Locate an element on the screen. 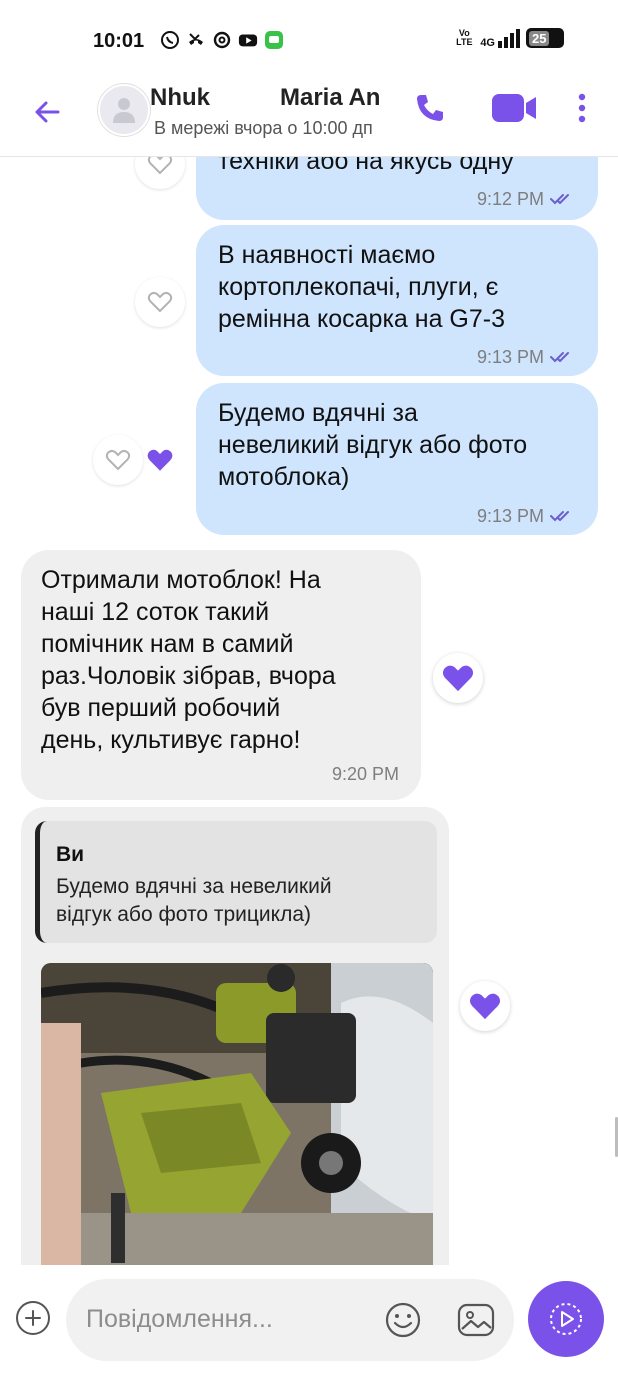 Image resolution: width=618 pixels, height=1374 pixels. volte-indicator: Vo LTE is located at coordinates (464, 37).